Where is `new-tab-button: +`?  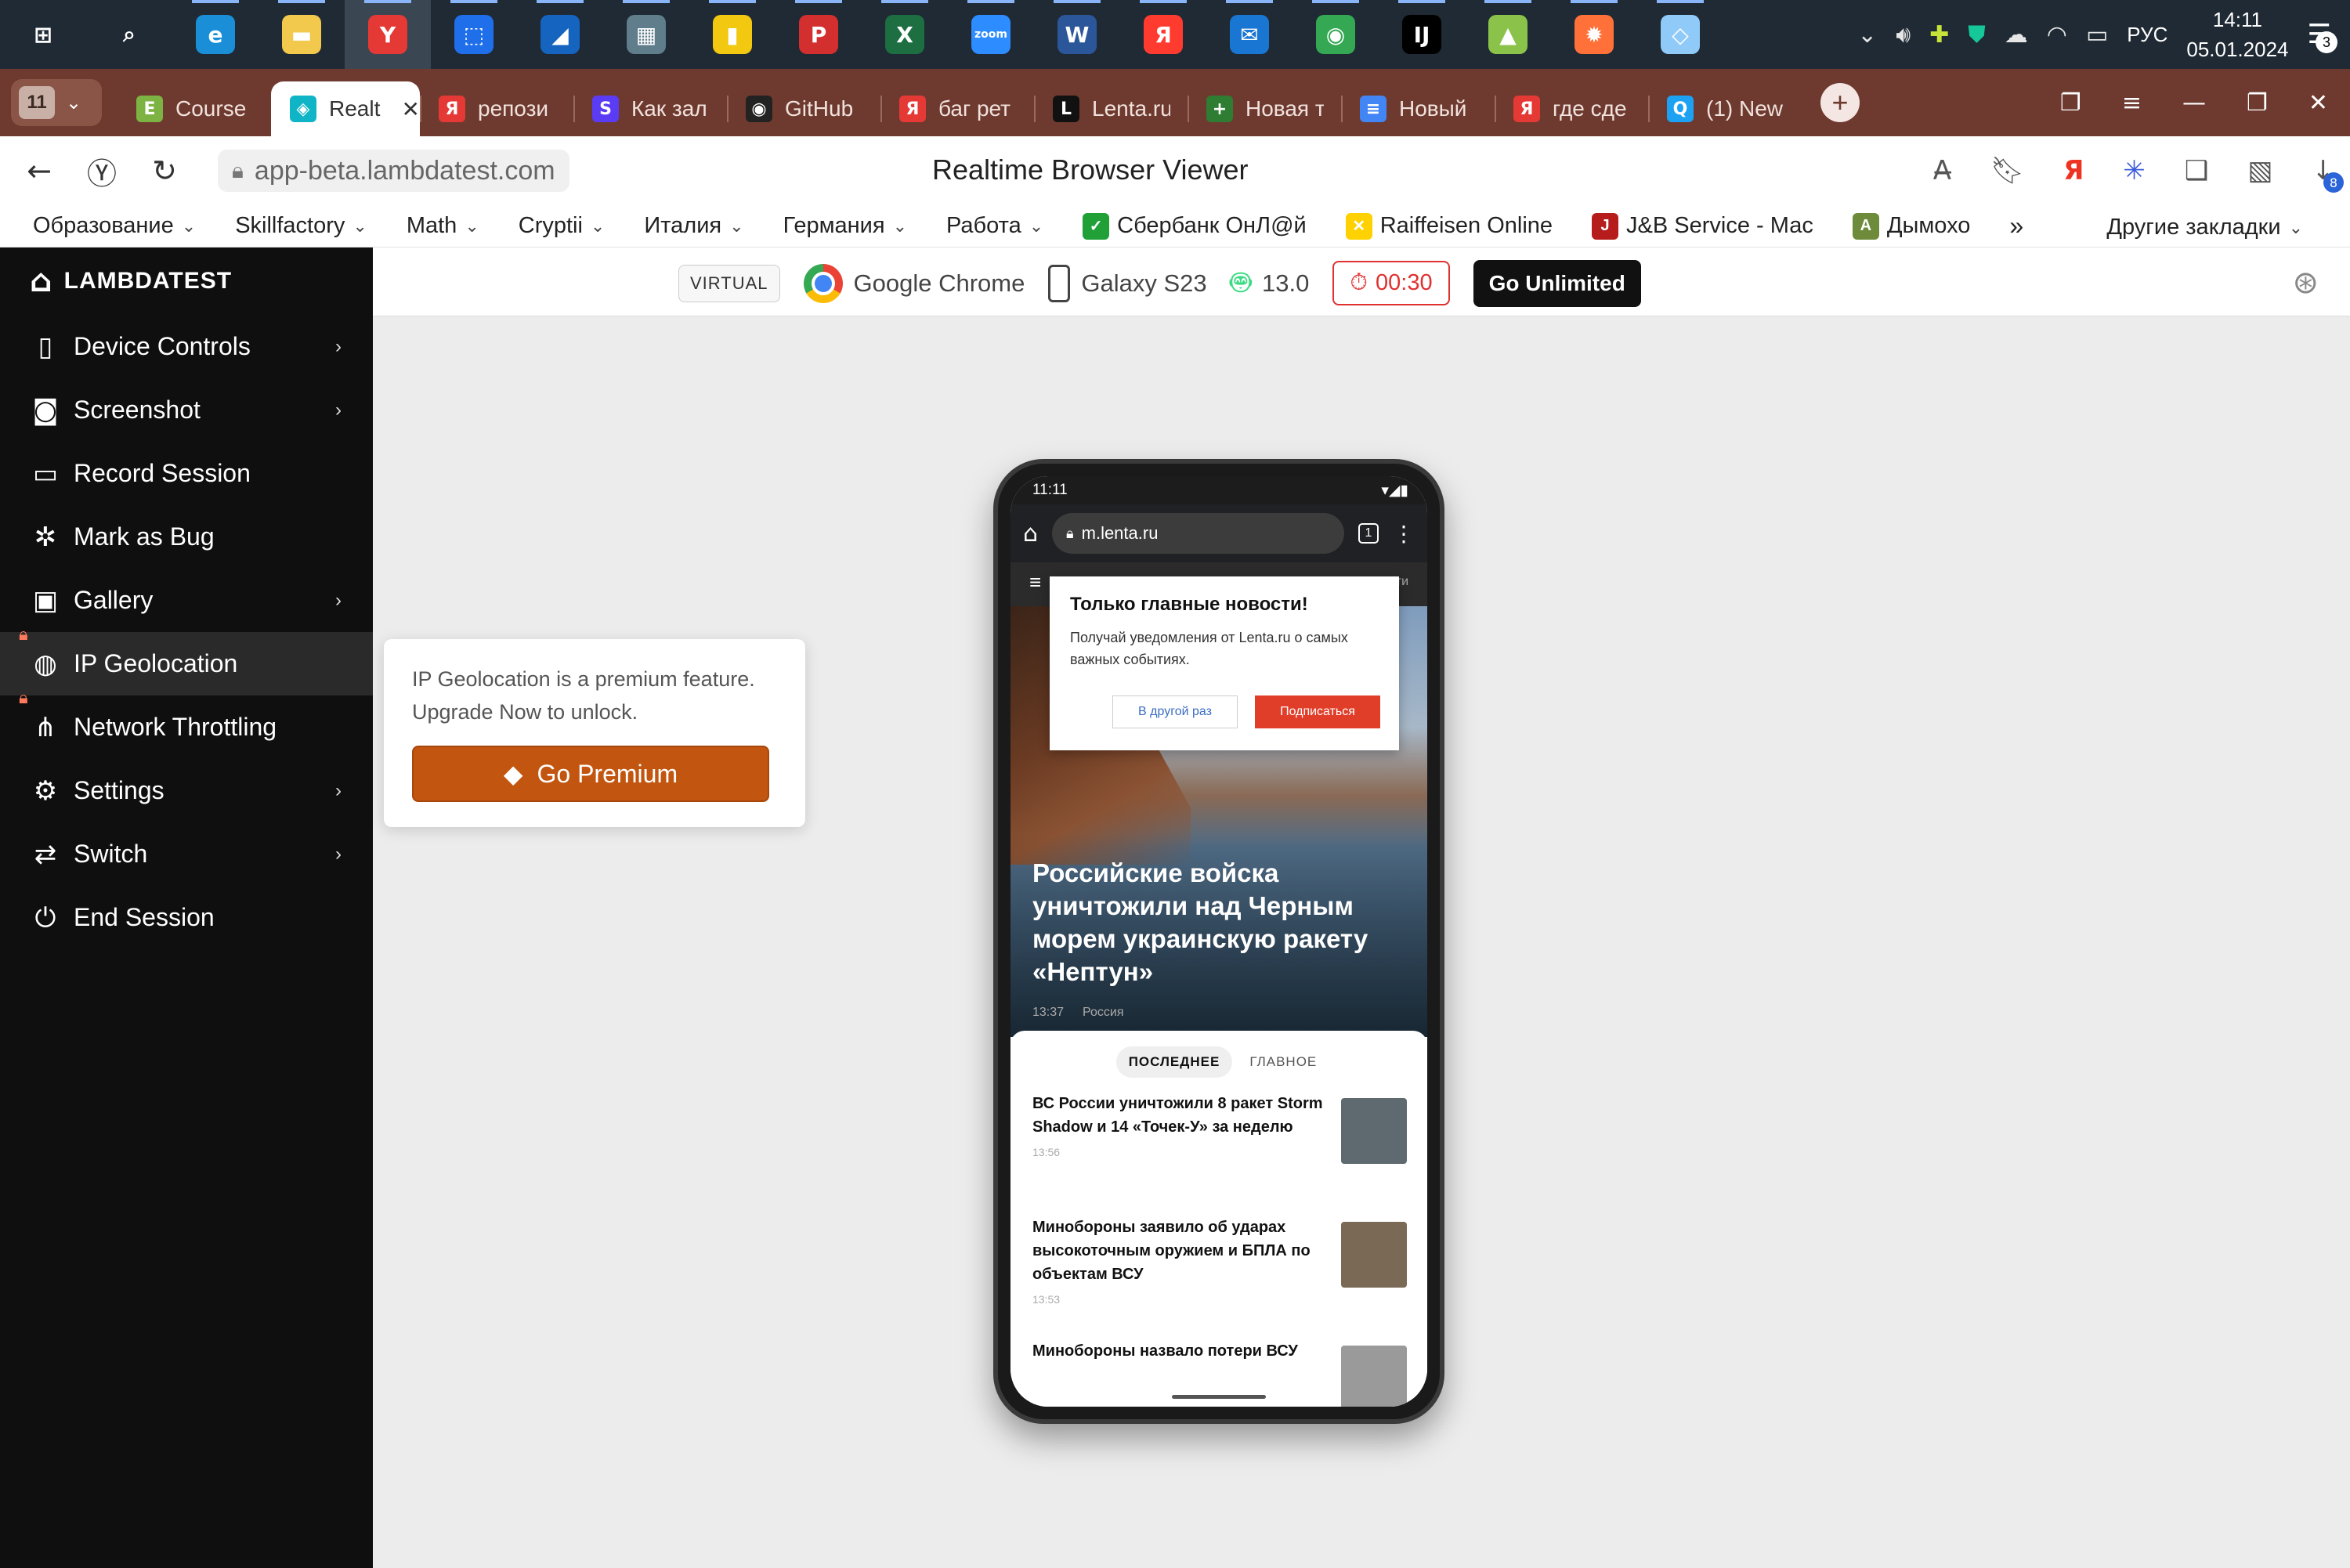 new-tab-button: + is located at coordinates (1840, 102).